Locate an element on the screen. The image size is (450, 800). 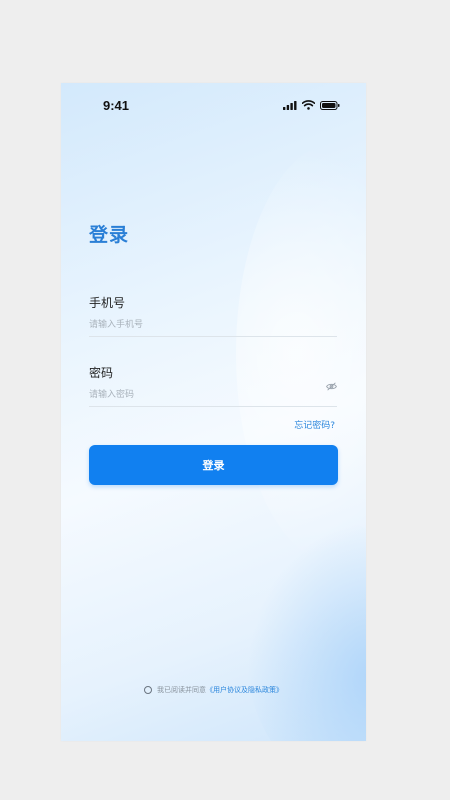
agreement-row: 我已阅读并同意《用户协议及隐私政策》 is located at coordinates (213, 690).